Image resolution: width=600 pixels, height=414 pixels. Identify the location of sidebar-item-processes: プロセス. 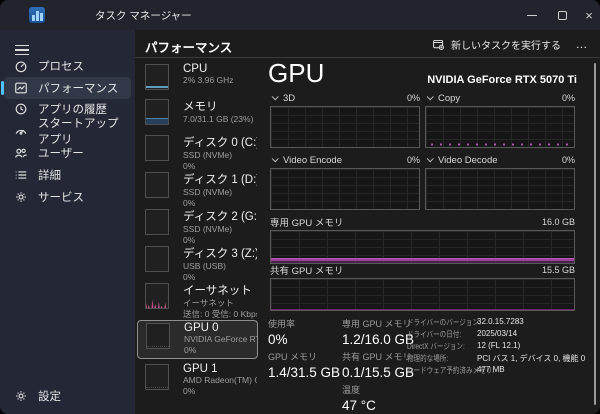
(67, 66).